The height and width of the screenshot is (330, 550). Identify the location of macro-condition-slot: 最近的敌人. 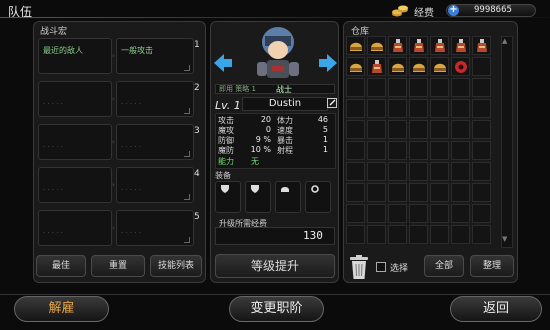
(75, 56).